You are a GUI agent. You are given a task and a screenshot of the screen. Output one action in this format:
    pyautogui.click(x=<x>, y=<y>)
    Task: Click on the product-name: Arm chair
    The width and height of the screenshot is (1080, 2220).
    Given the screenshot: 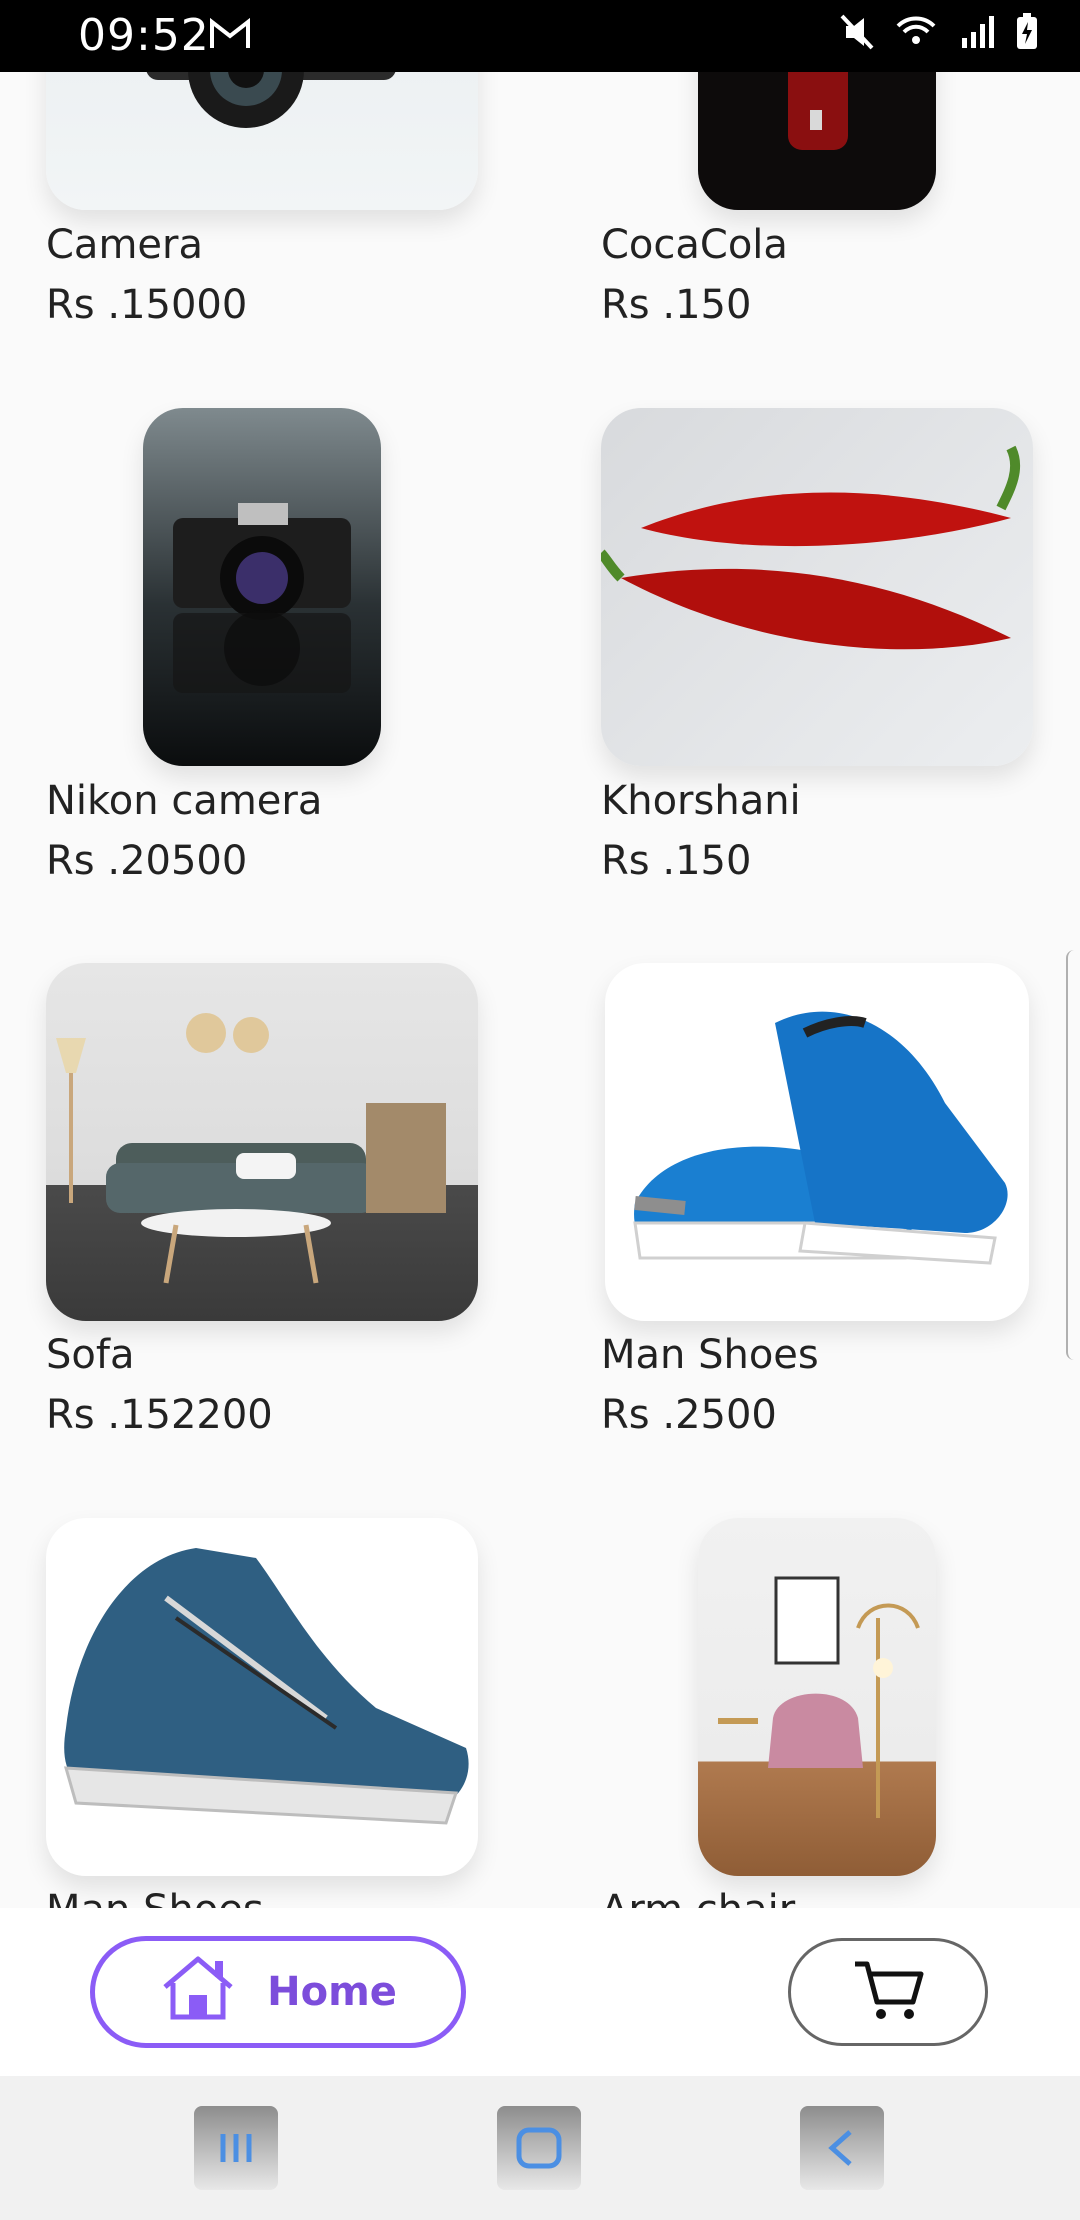 What is the action you would take?
    pyautogui.click(x=698, y=1897)
    